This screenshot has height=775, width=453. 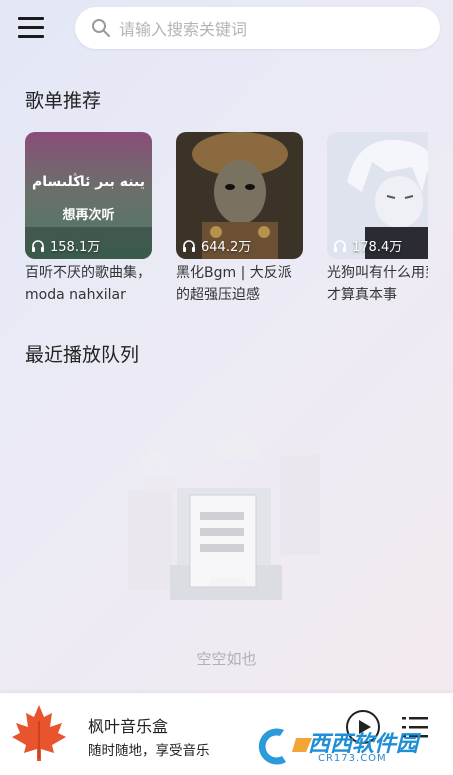 I want to click on play-count-value: 178.4万, so click(x=377, y=247).